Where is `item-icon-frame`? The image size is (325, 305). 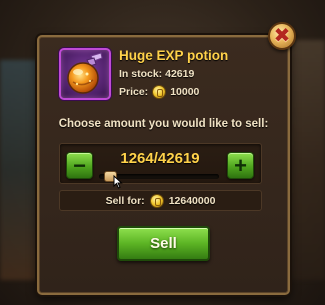 item-icon-frame is located at coordinates (85, 74).